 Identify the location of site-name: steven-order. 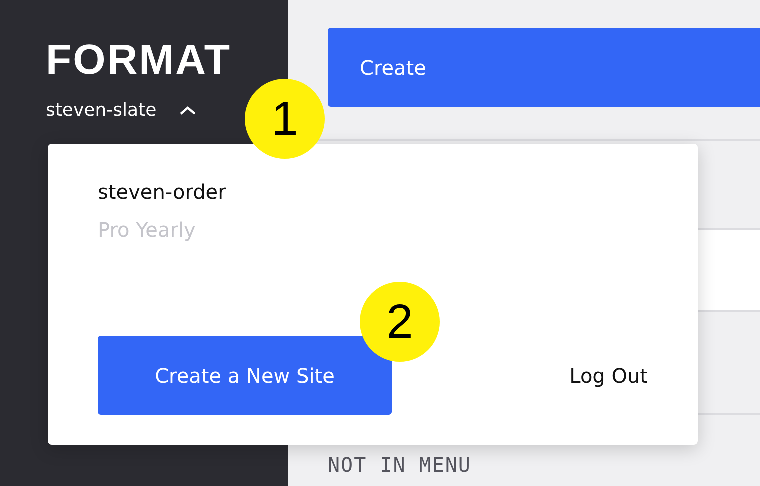
(373, 192).